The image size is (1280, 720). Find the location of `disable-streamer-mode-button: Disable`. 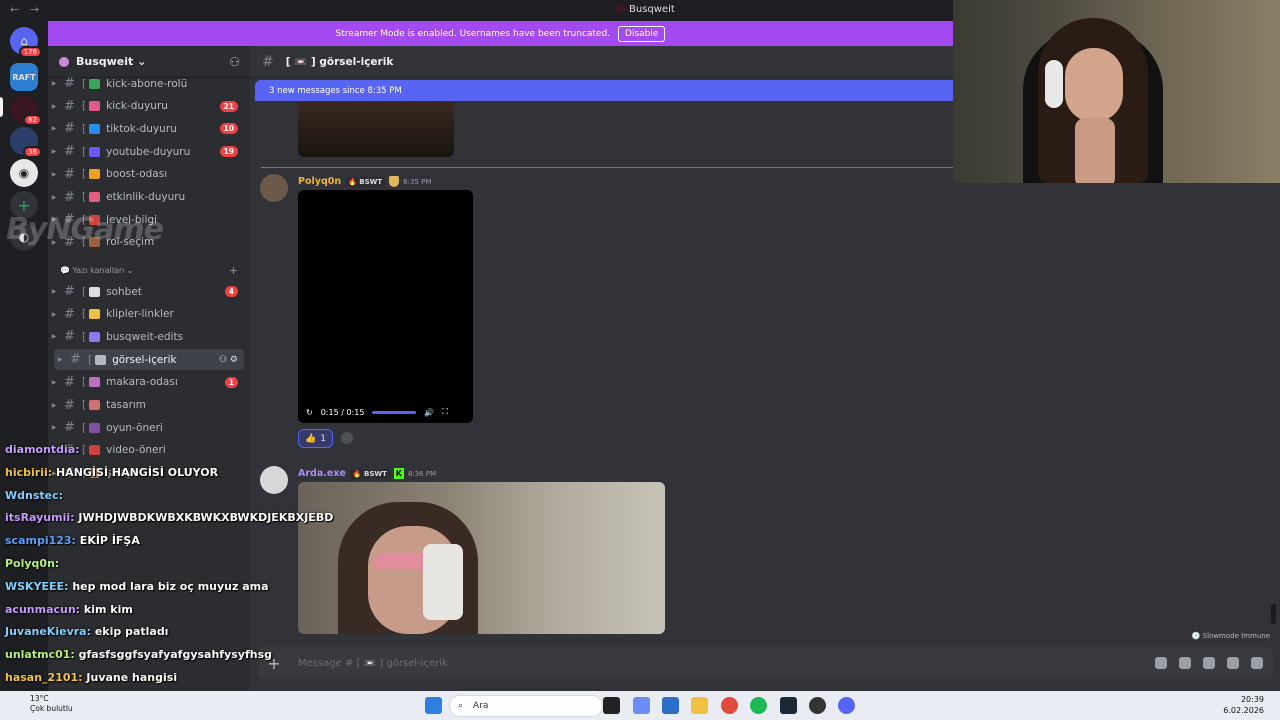

disable-streamer-mode-button: Disable is located at coordinates (642, 33).